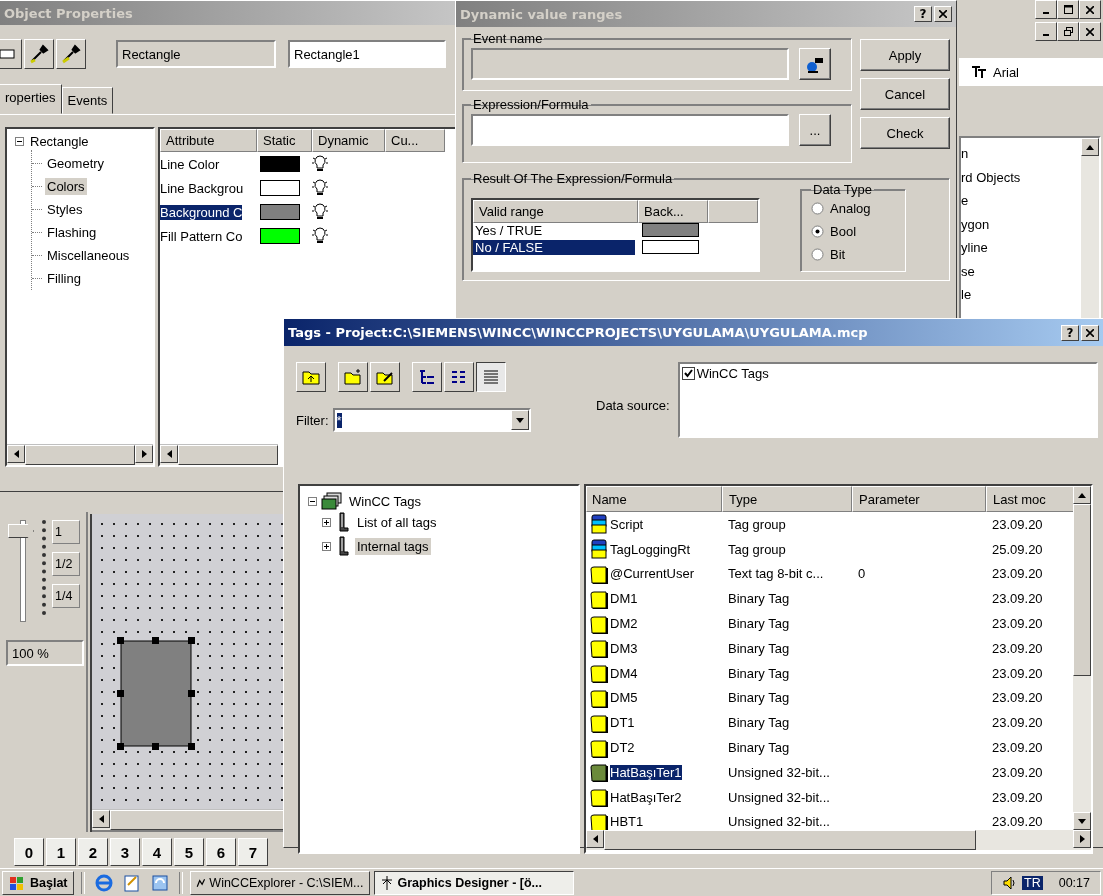 The height and width of the screenshot is (896, 1103). What do you see at coordinates (622, 748) in the screenshot?
I see `tag-name: DT2` at bounding box center [622, 748].